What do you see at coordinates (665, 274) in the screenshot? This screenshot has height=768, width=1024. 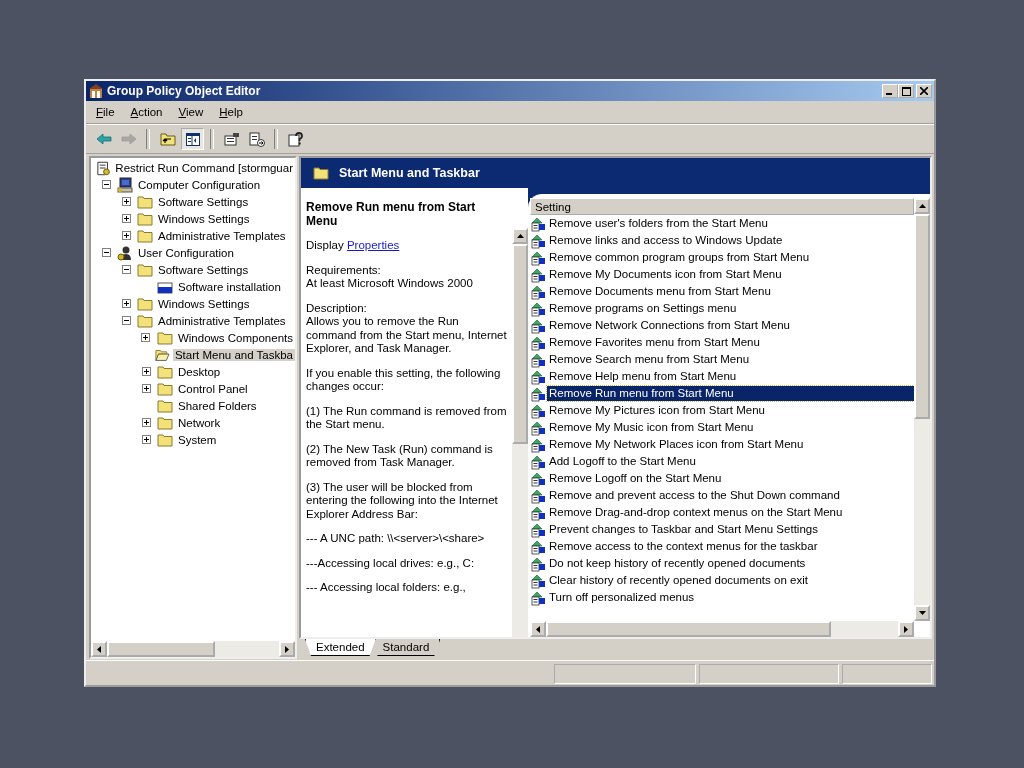 I see `setting-item: Remove My Documents icon from Start Menu` at bounding box center [665, 274].